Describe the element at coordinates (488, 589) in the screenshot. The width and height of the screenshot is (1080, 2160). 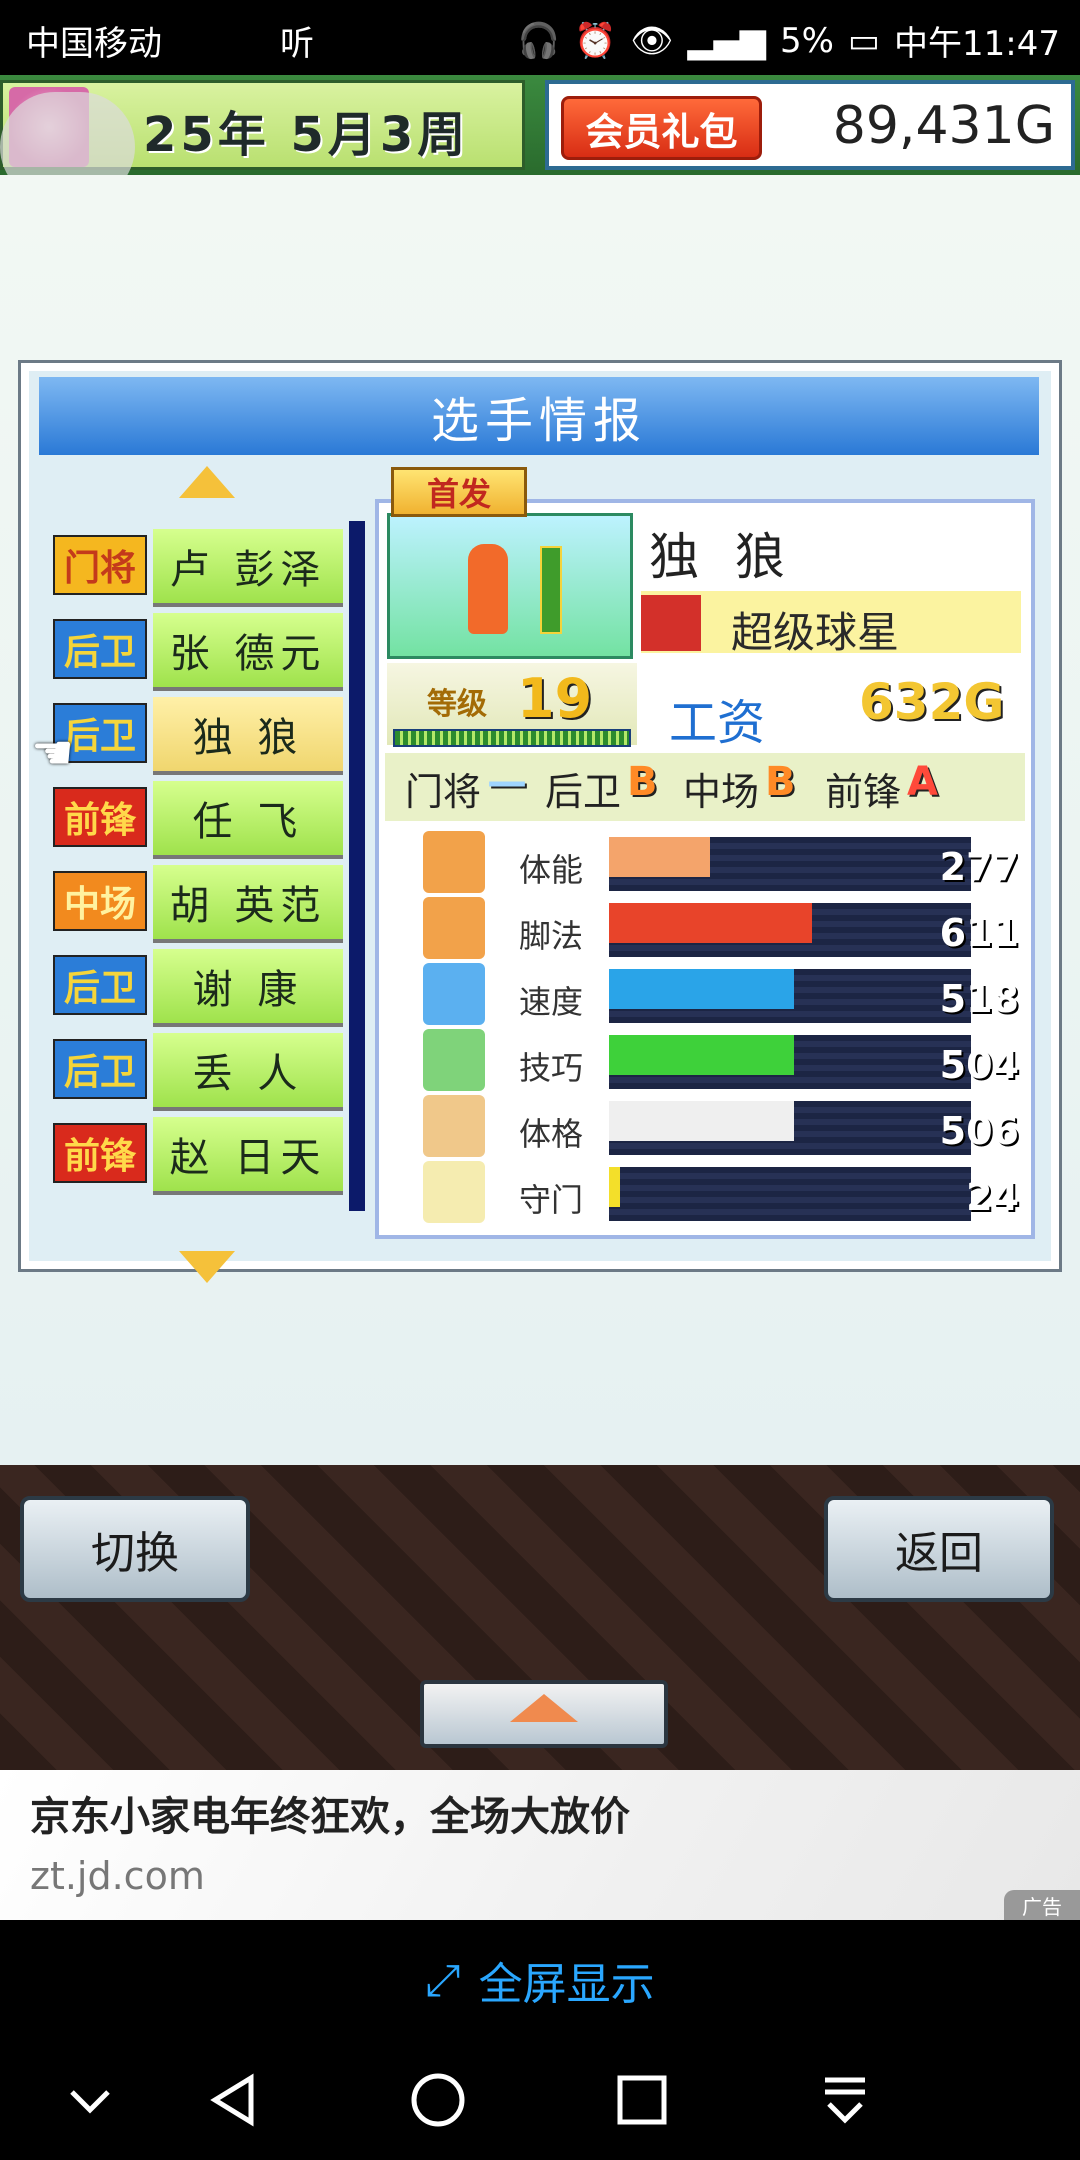
I see `player-sprite-icon` at that location.